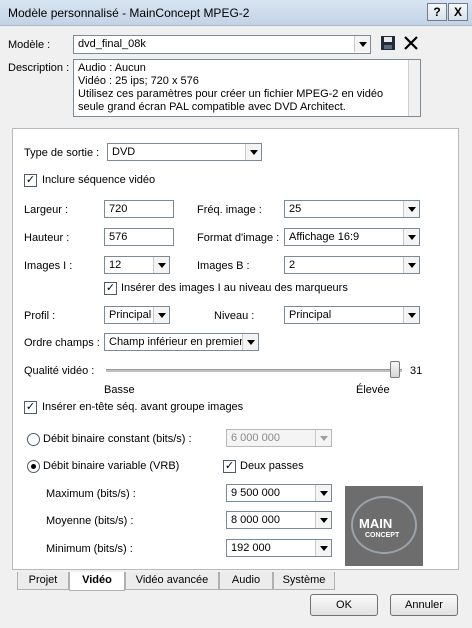  I want to click on field-order-select: Champ inférieur en premier, so click(181, 342).